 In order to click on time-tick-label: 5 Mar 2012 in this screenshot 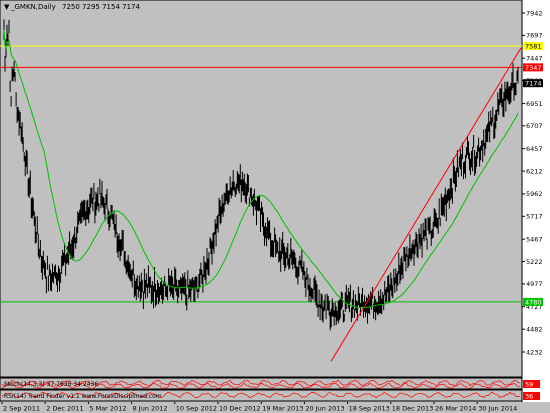, I will do `click(107, 409)`.